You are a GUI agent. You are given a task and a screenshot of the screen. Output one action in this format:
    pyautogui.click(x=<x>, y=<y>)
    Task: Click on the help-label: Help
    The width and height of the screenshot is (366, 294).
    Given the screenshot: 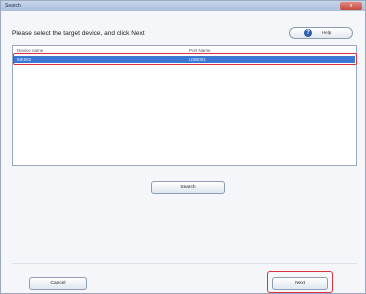 What is the action you would take?
    pyautogui.click(x=327, y=32)
    